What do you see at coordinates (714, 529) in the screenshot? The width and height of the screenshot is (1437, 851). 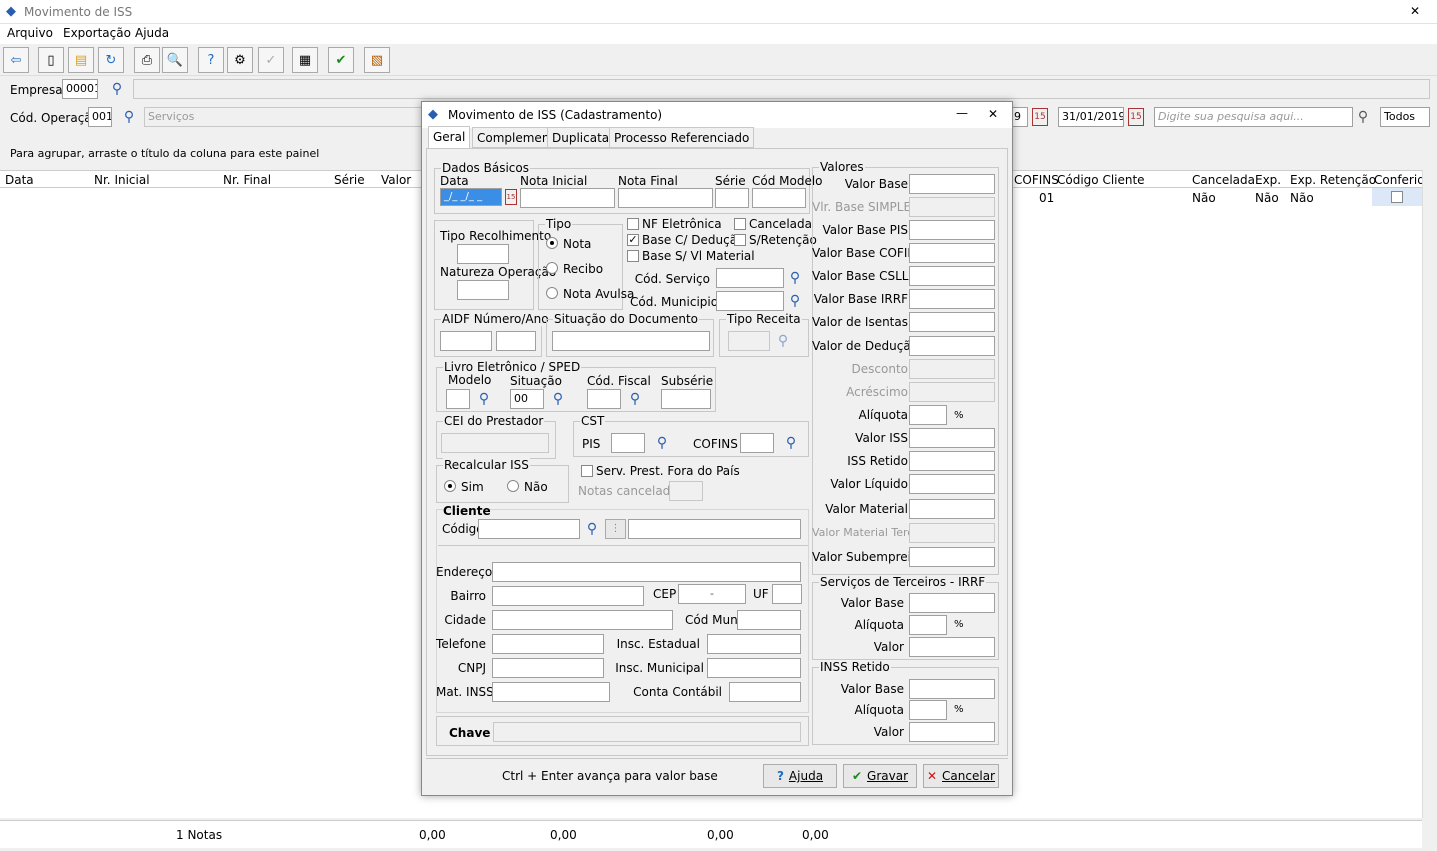 I see `cliente-nome-input` at bounding box center [714, 529].